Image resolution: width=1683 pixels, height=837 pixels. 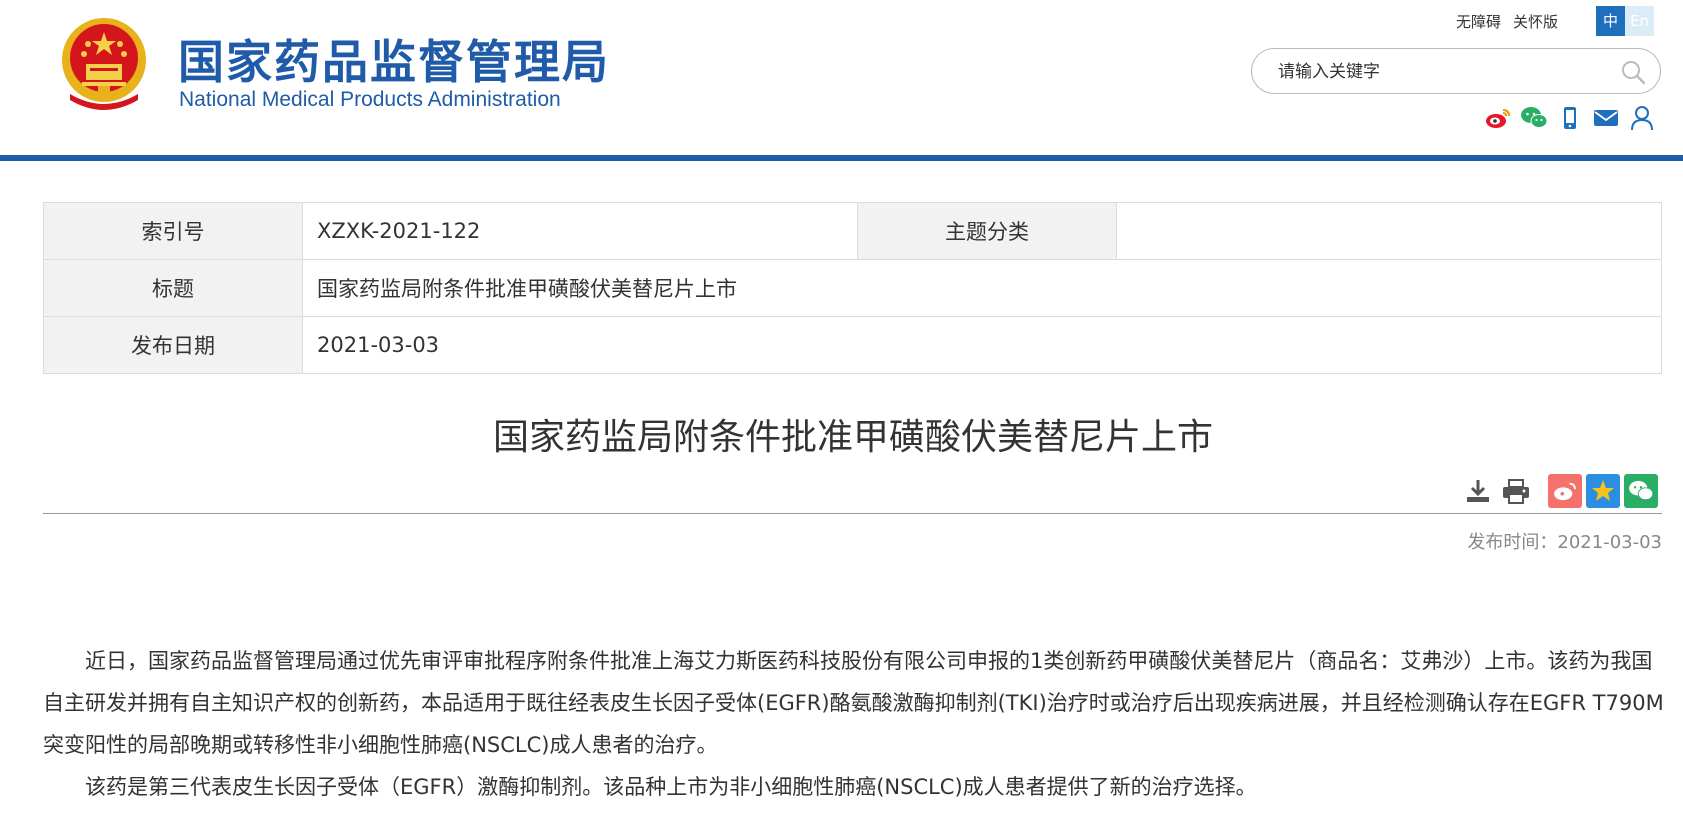 I want to click on index-value: XZXK-2021-122, so click(x=580, y=231).